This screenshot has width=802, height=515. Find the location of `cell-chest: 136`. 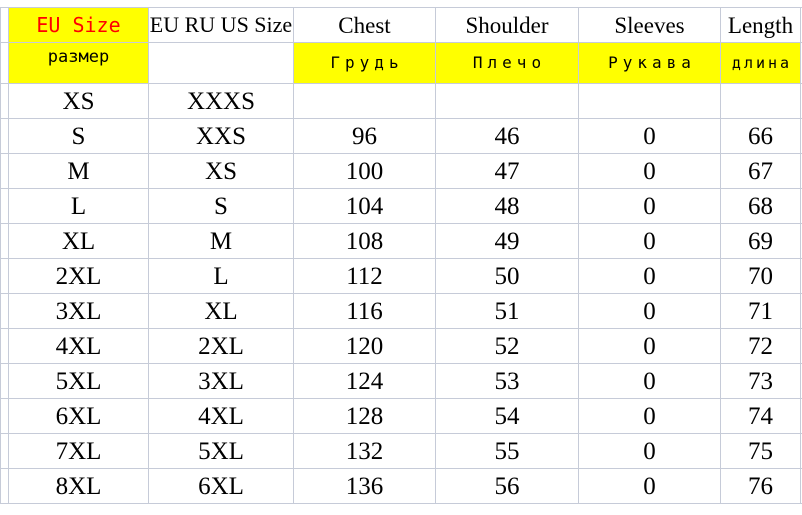

cell-chest: 136 is located at coordinates (364, 486).